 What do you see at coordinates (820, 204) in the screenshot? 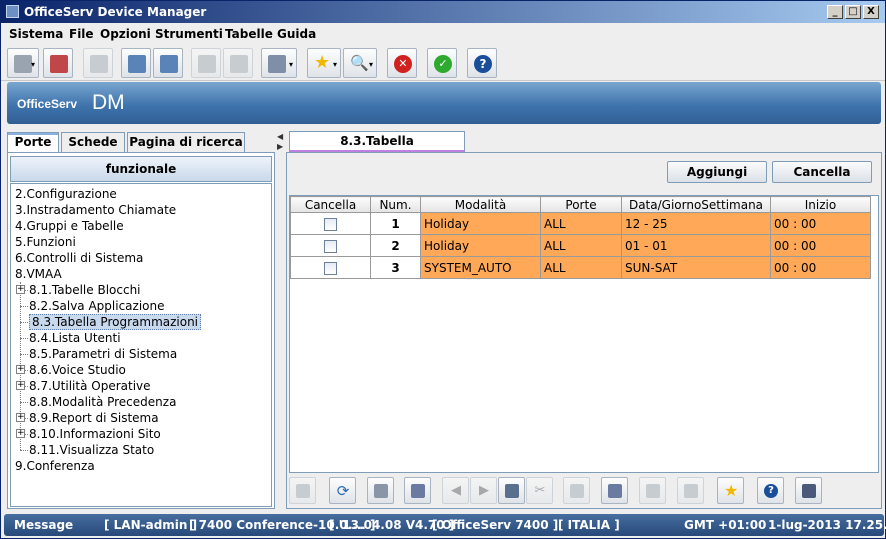
I see `column-header: Inizio` at bounding box center [820, 204].